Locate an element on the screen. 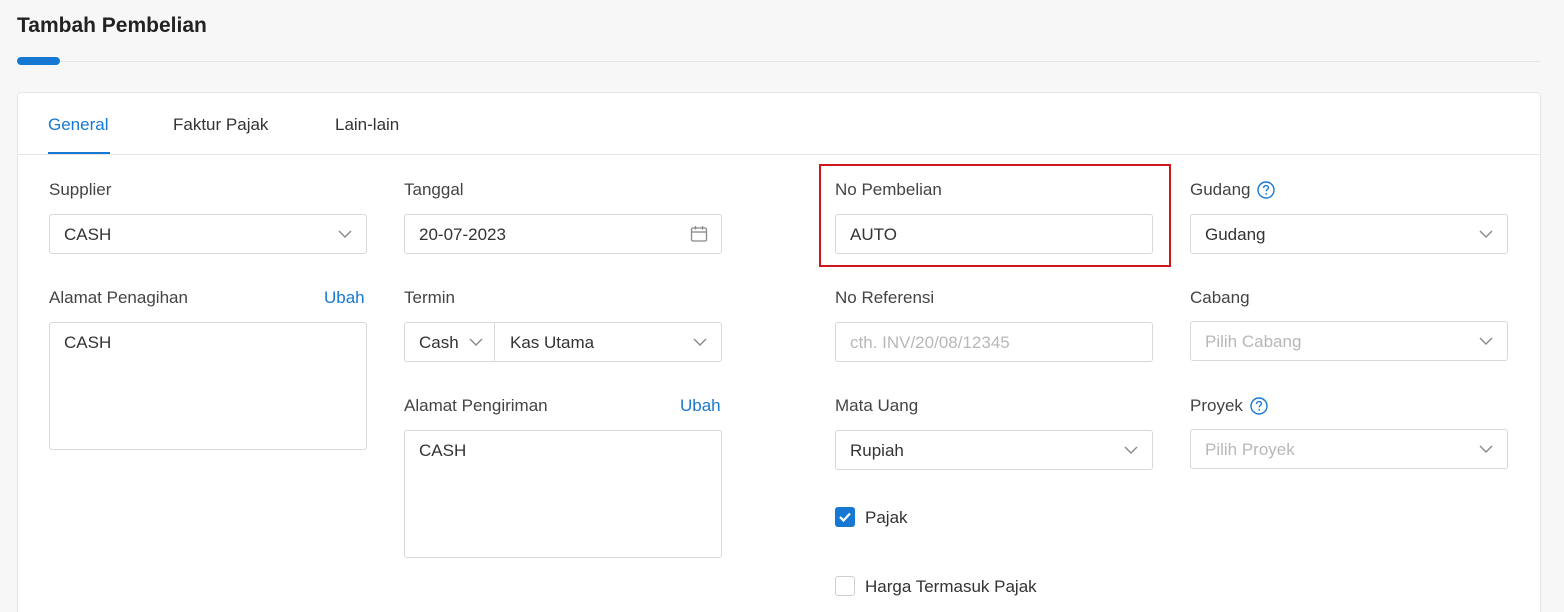 The image size is (1564, 612). pajak-label: Pajak is located at coordinates (886, 517).